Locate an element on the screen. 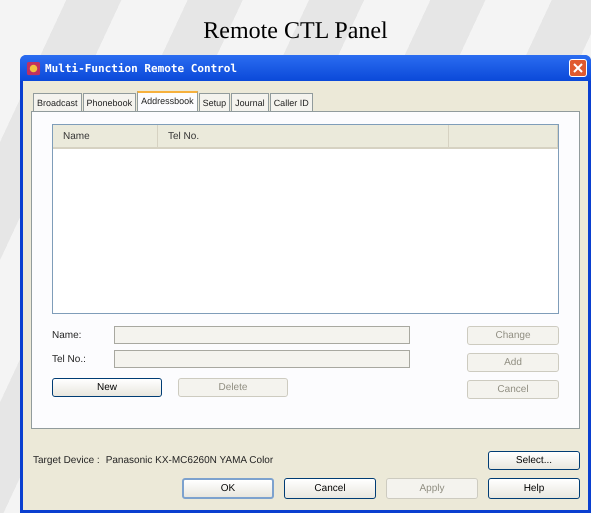 This screenshot has height=513, width=591. tab: Setup is located at coordinates (214, 102).